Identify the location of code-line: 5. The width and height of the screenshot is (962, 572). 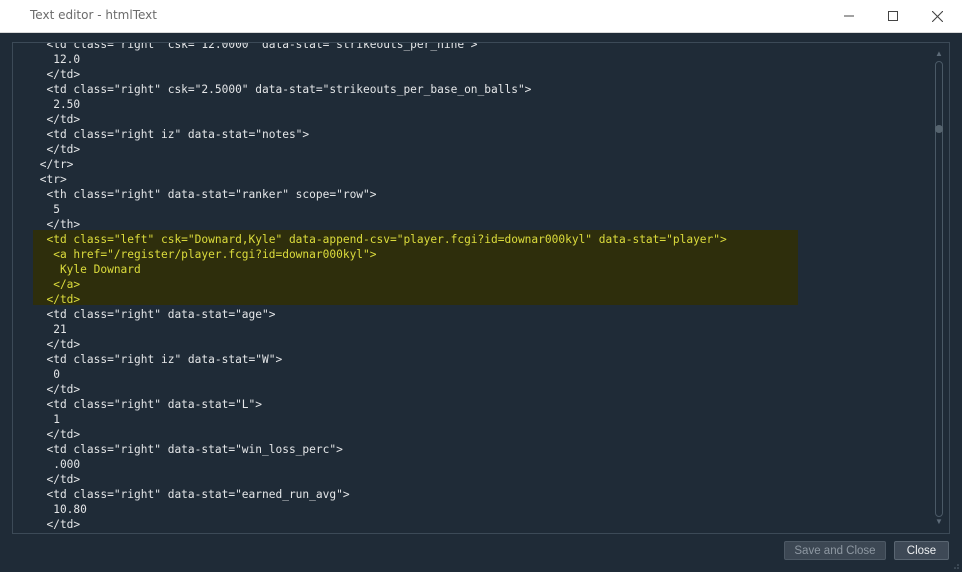
(46, 209).